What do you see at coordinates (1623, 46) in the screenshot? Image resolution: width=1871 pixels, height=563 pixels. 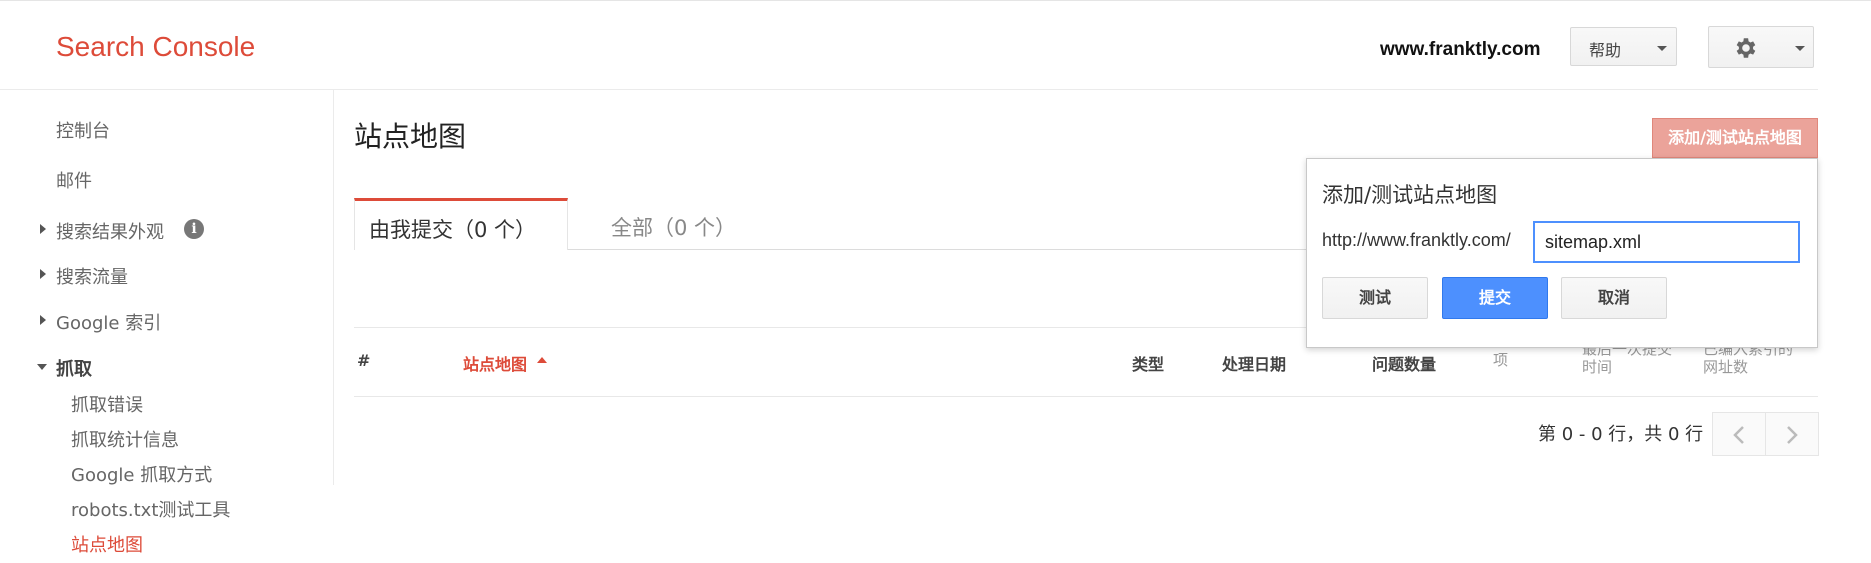 I see `help-button: 帮助` at bounding box center [1623, 46].